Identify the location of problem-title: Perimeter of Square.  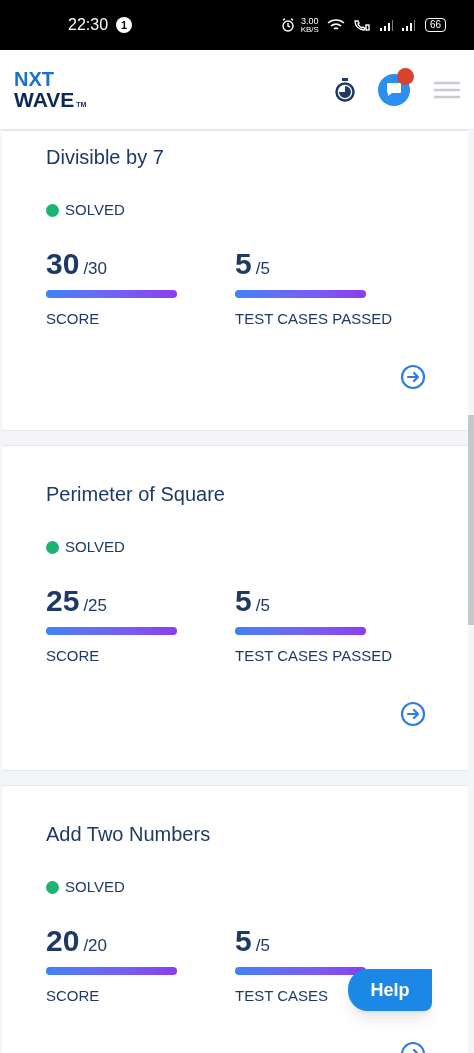
(136, 494).